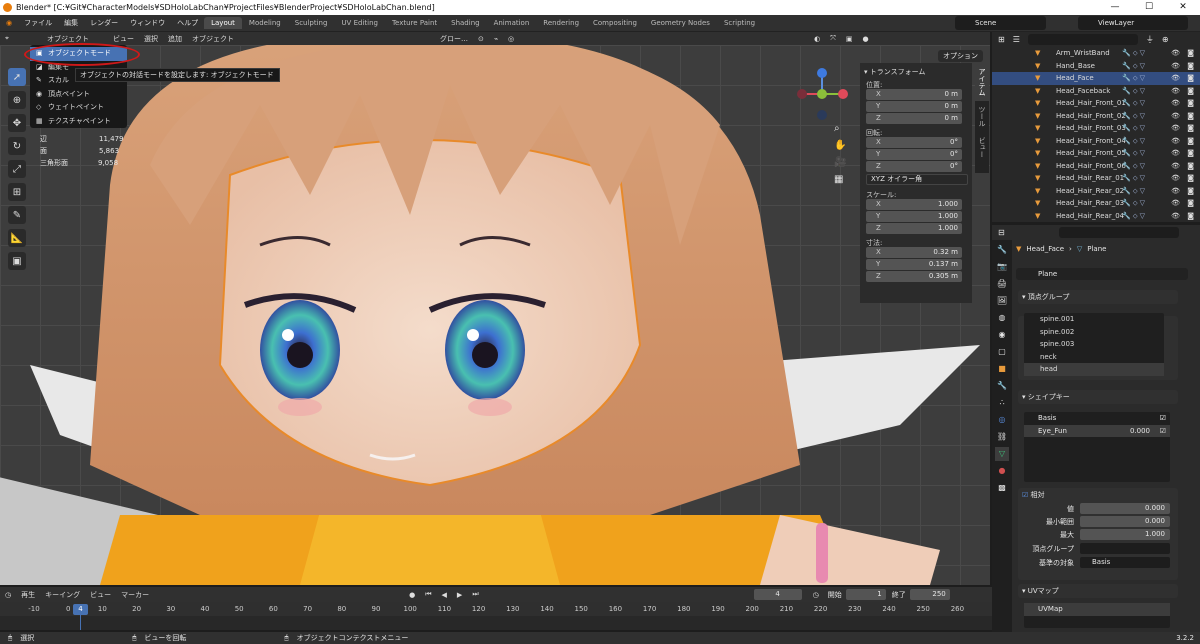 The width and height of the screenshot is (1200, 644). What do you see at coordinates (444, 595) in the screenshot?
I see `play-reverse-icon: ◀` at bounding box center [444, 595].